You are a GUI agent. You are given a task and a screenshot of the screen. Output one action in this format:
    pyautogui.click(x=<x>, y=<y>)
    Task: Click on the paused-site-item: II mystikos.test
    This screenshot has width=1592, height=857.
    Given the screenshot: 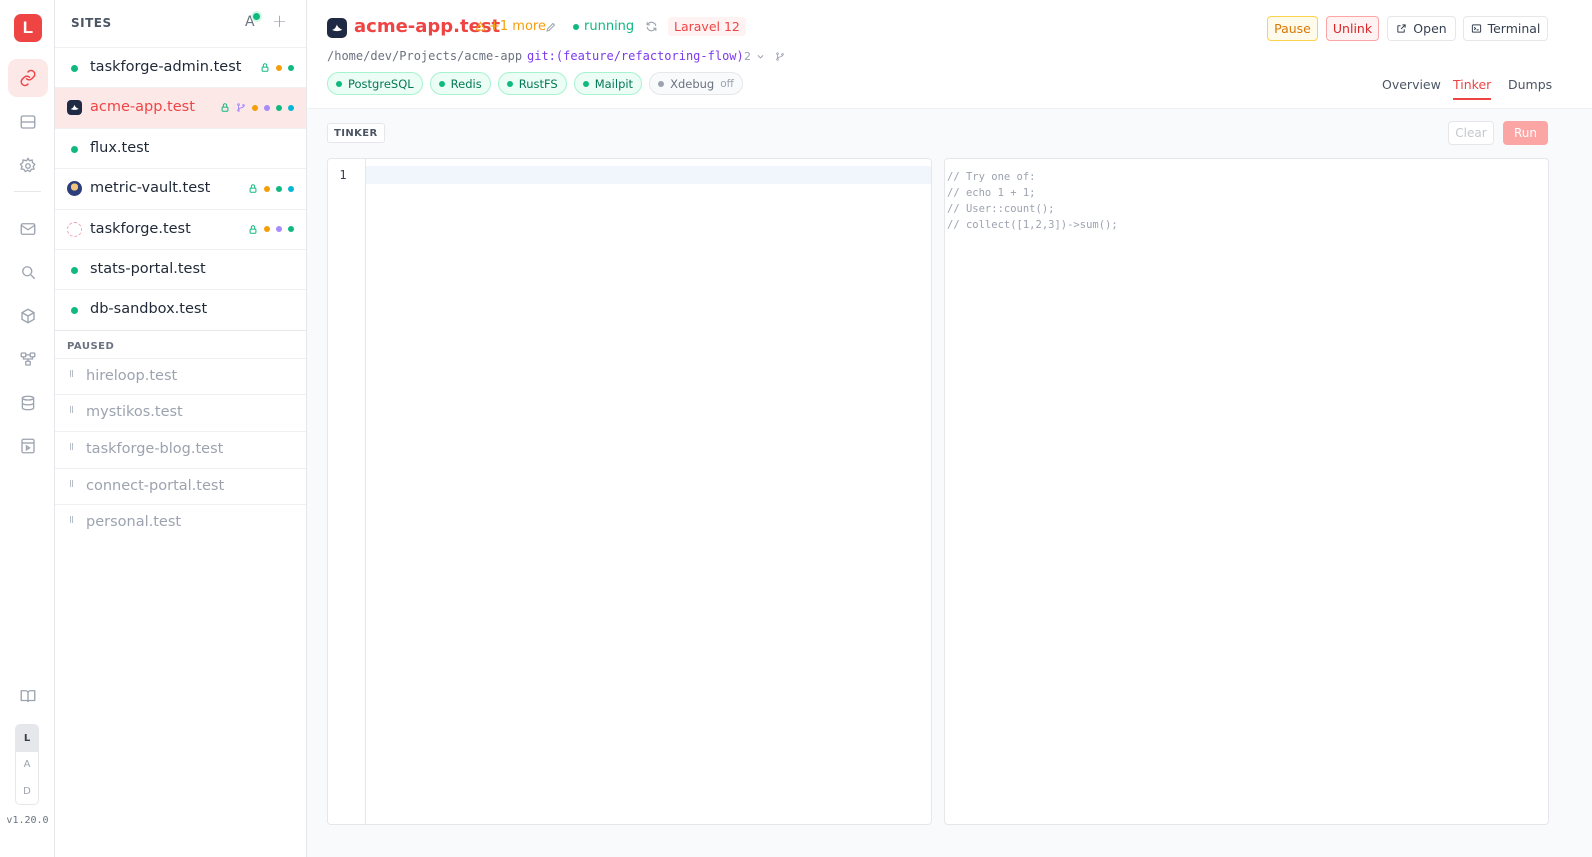 What is the action you would take?
    pyautogui.click(x=180, y=412)
    